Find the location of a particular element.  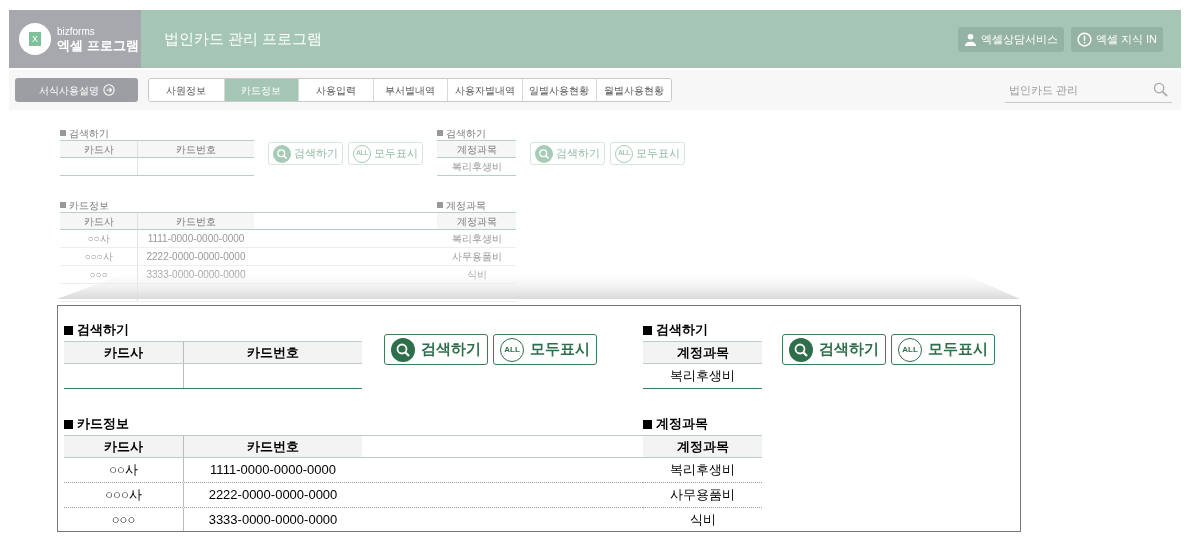

exclamation-icon is located at coordinates (1084, 39).